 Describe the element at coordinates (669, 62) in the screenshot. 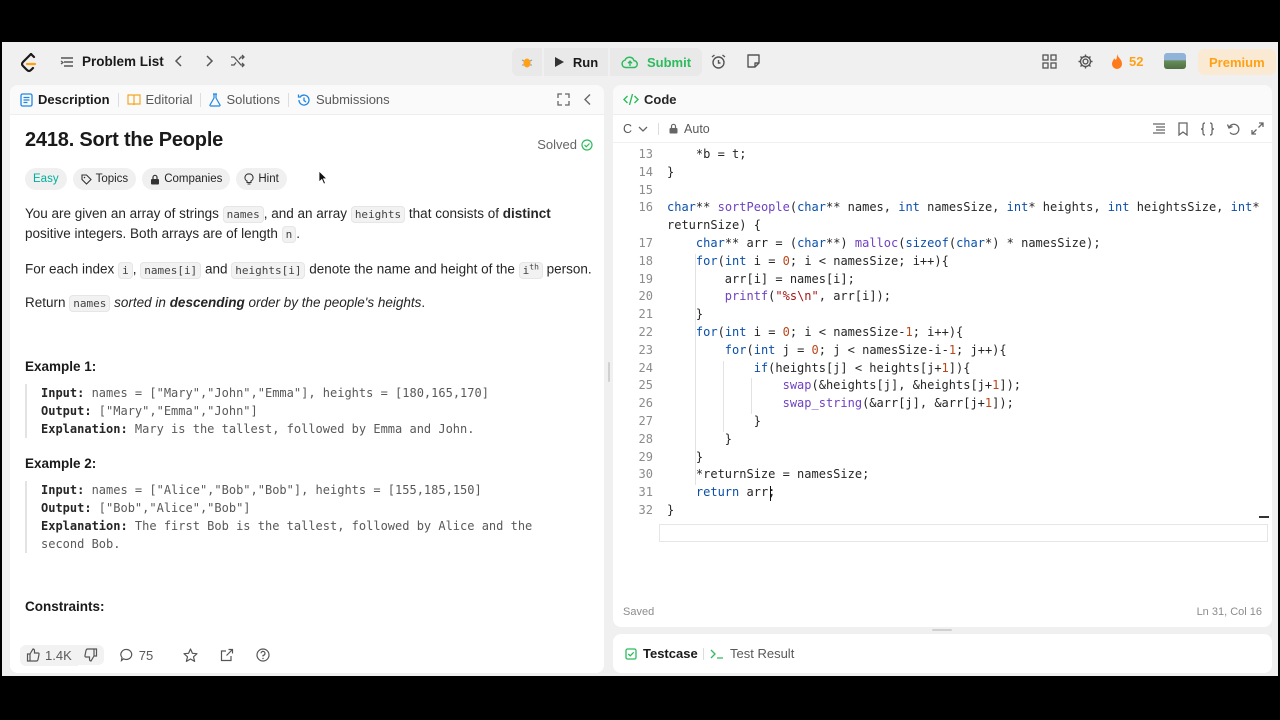

I see `submit-label: Submit` at that location.